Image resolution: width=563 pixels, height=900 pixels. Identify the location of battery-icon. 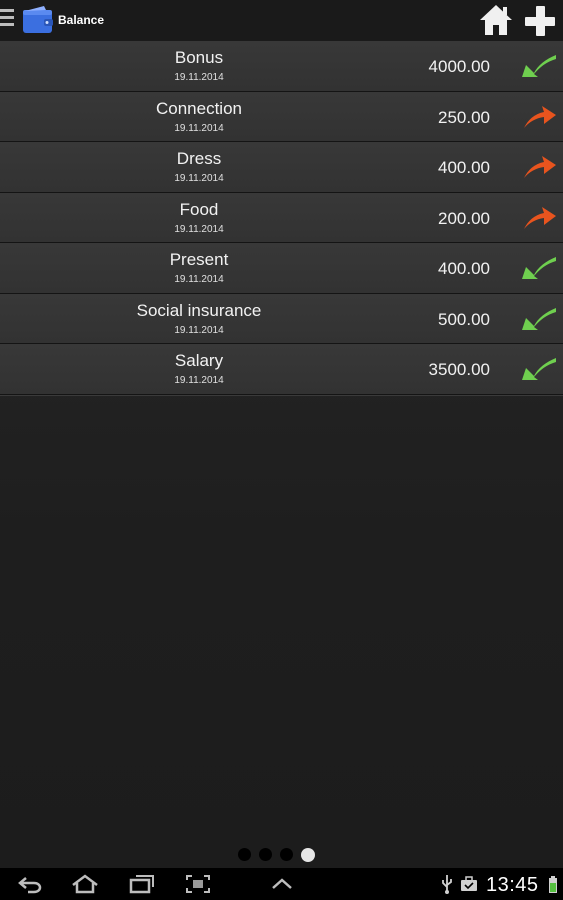
(553, 884).